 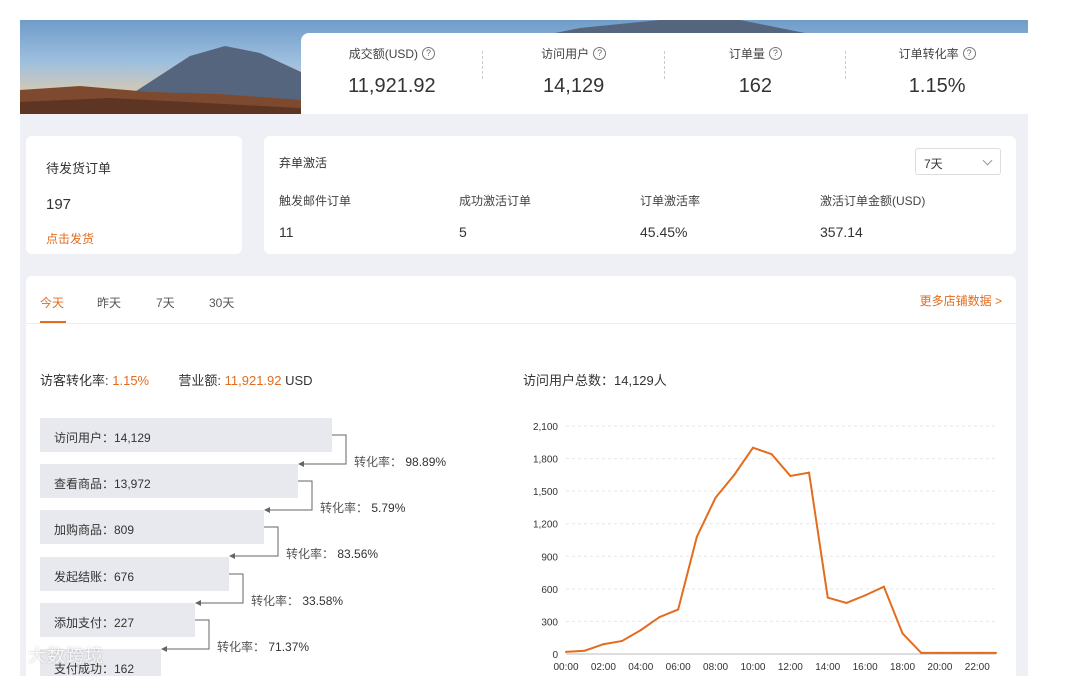 I want to click on x-tick-label: 08:00, so click(x=715, y=667).